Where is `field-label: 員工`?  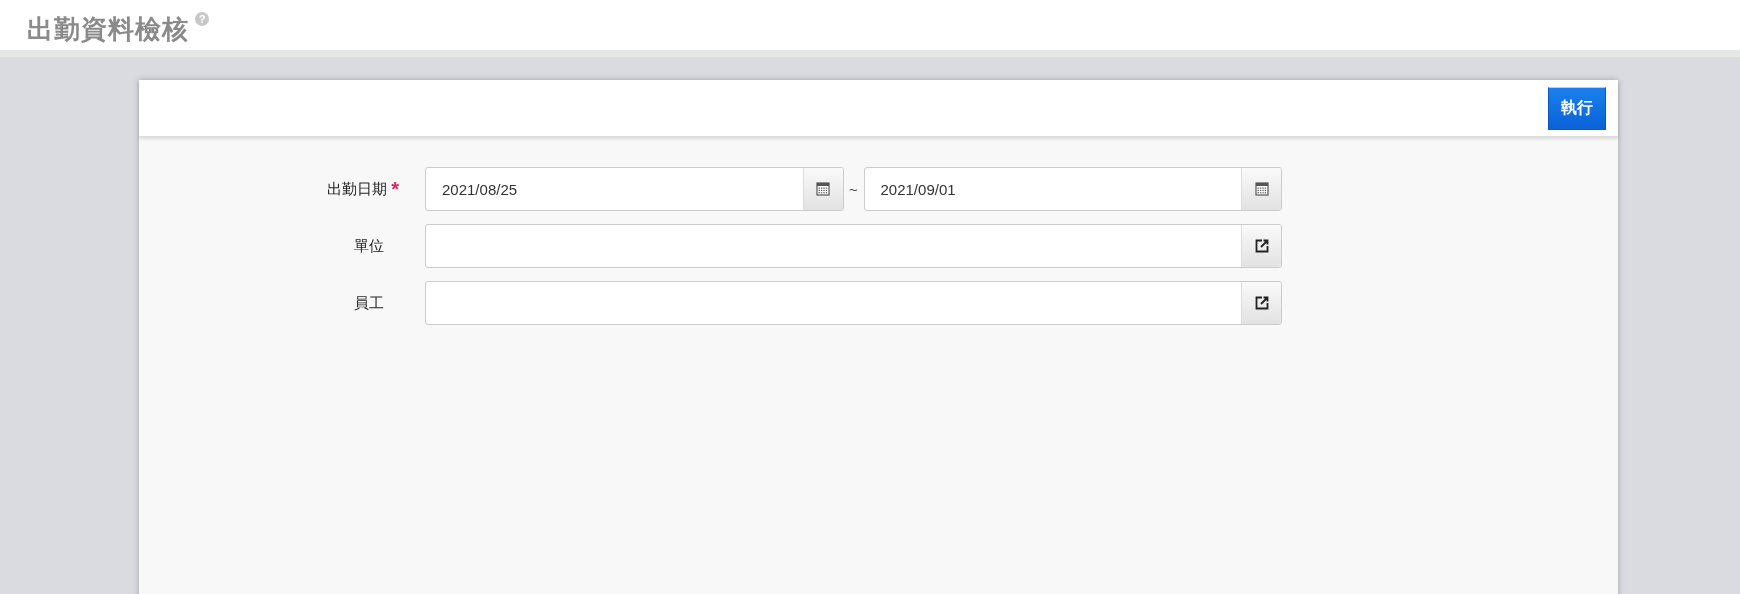
field-label: 員工 is located at coordinates (369, 303).